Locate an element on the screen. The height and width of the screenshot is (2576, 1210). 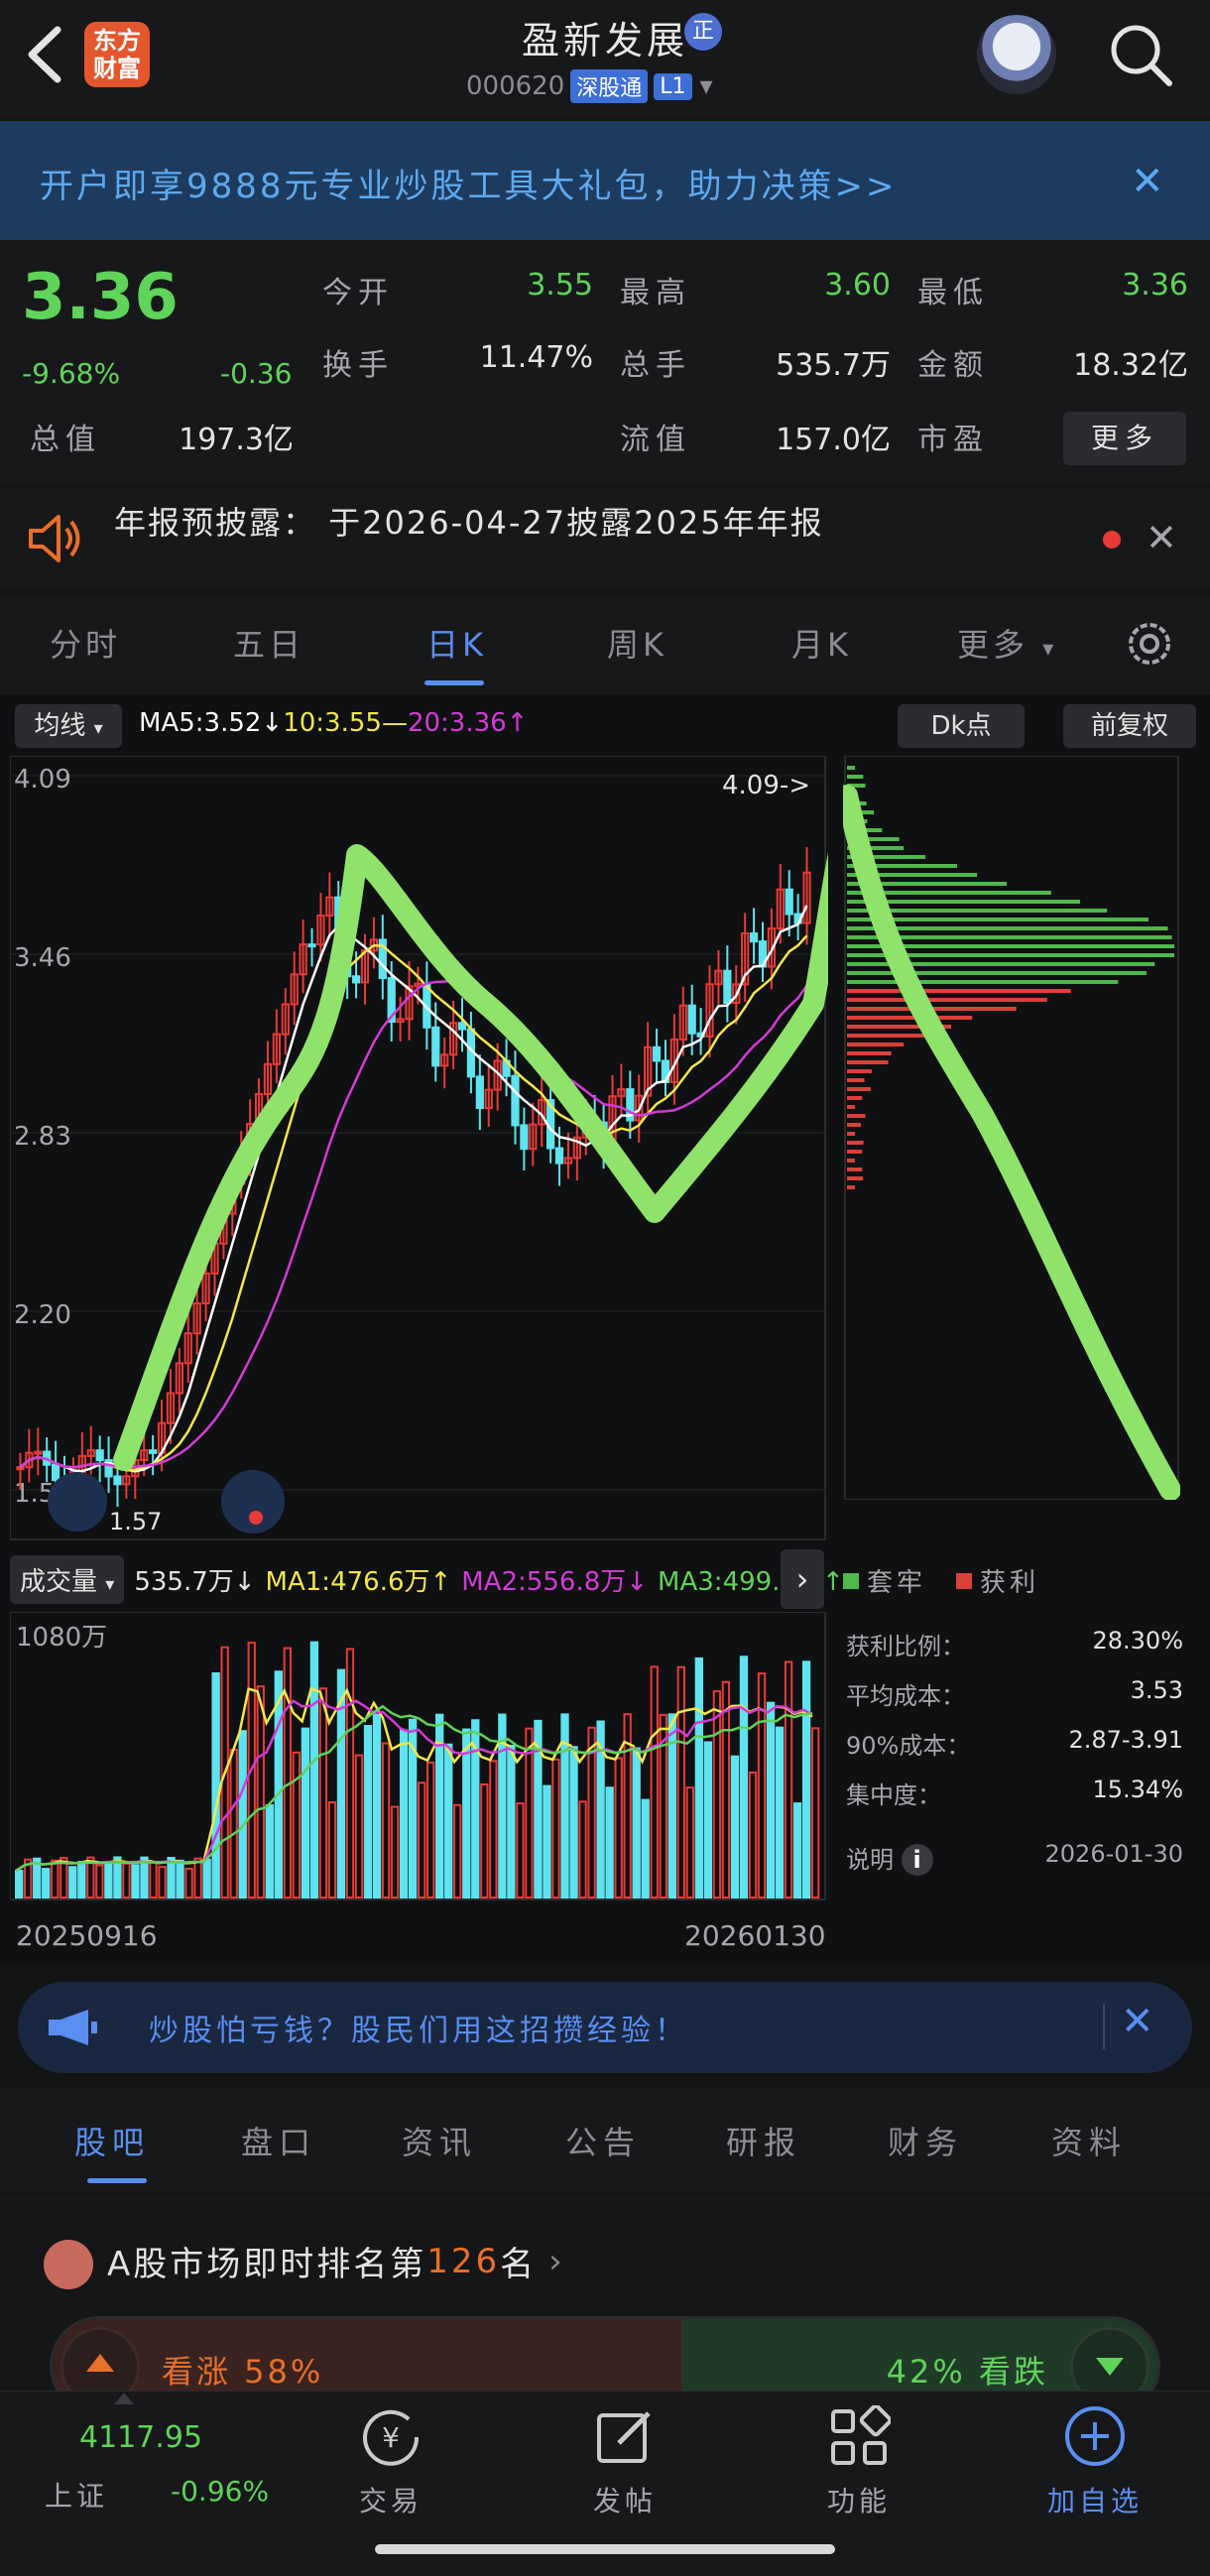
avg-cost-row: 平均成本： 3.53 is located at coordinates (1014, 1693).